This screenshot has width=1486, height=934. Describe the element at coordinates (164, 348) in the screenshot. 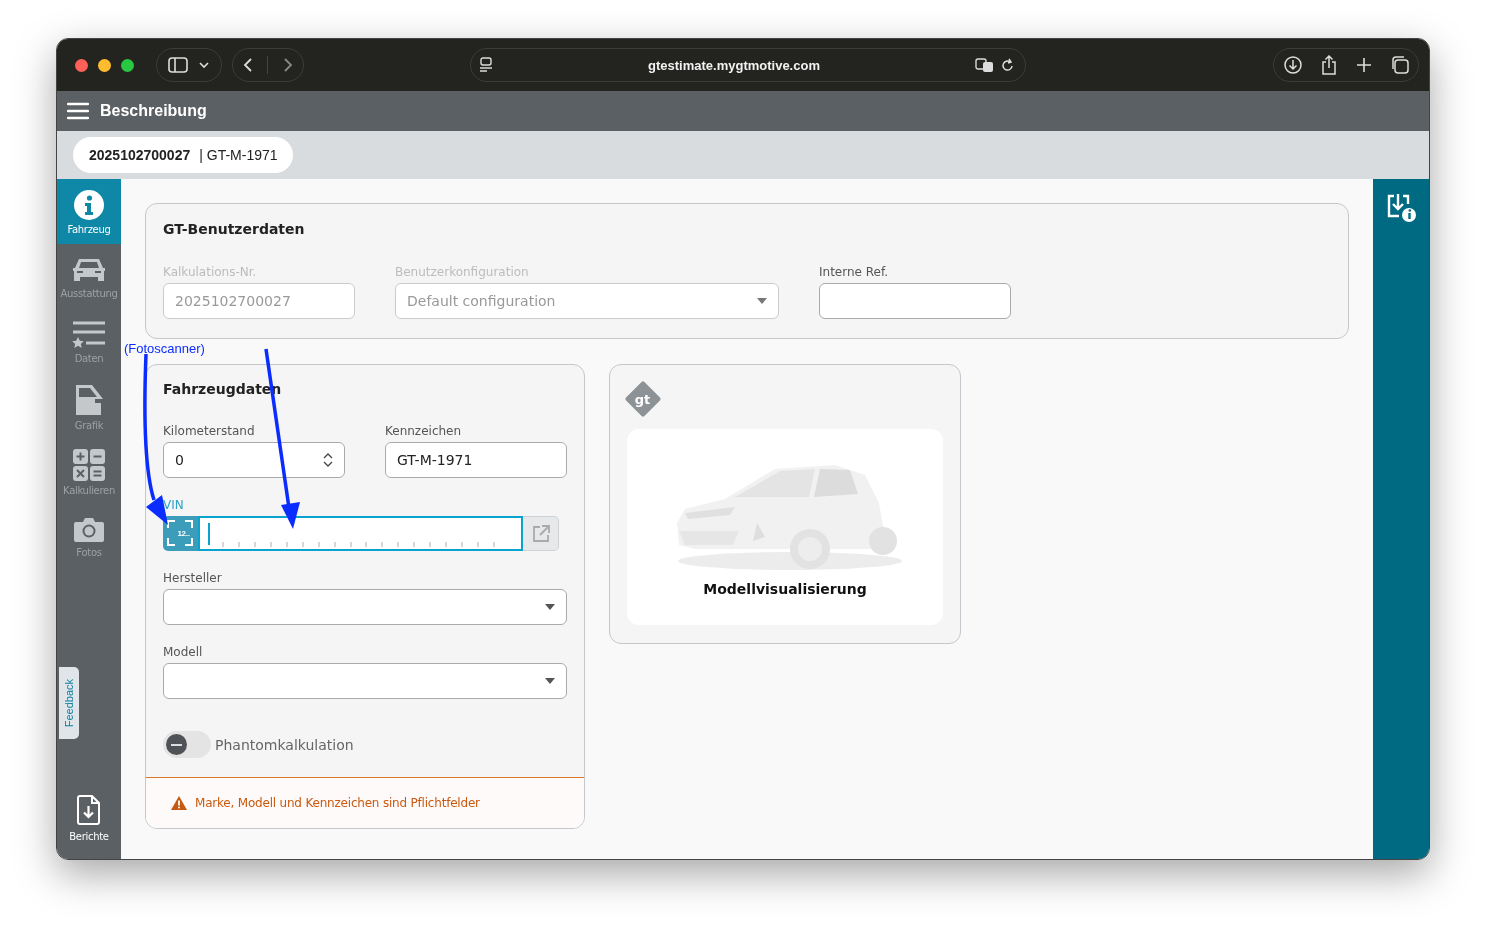

I see `annotation-label: (Fotoscanner)` at that location.